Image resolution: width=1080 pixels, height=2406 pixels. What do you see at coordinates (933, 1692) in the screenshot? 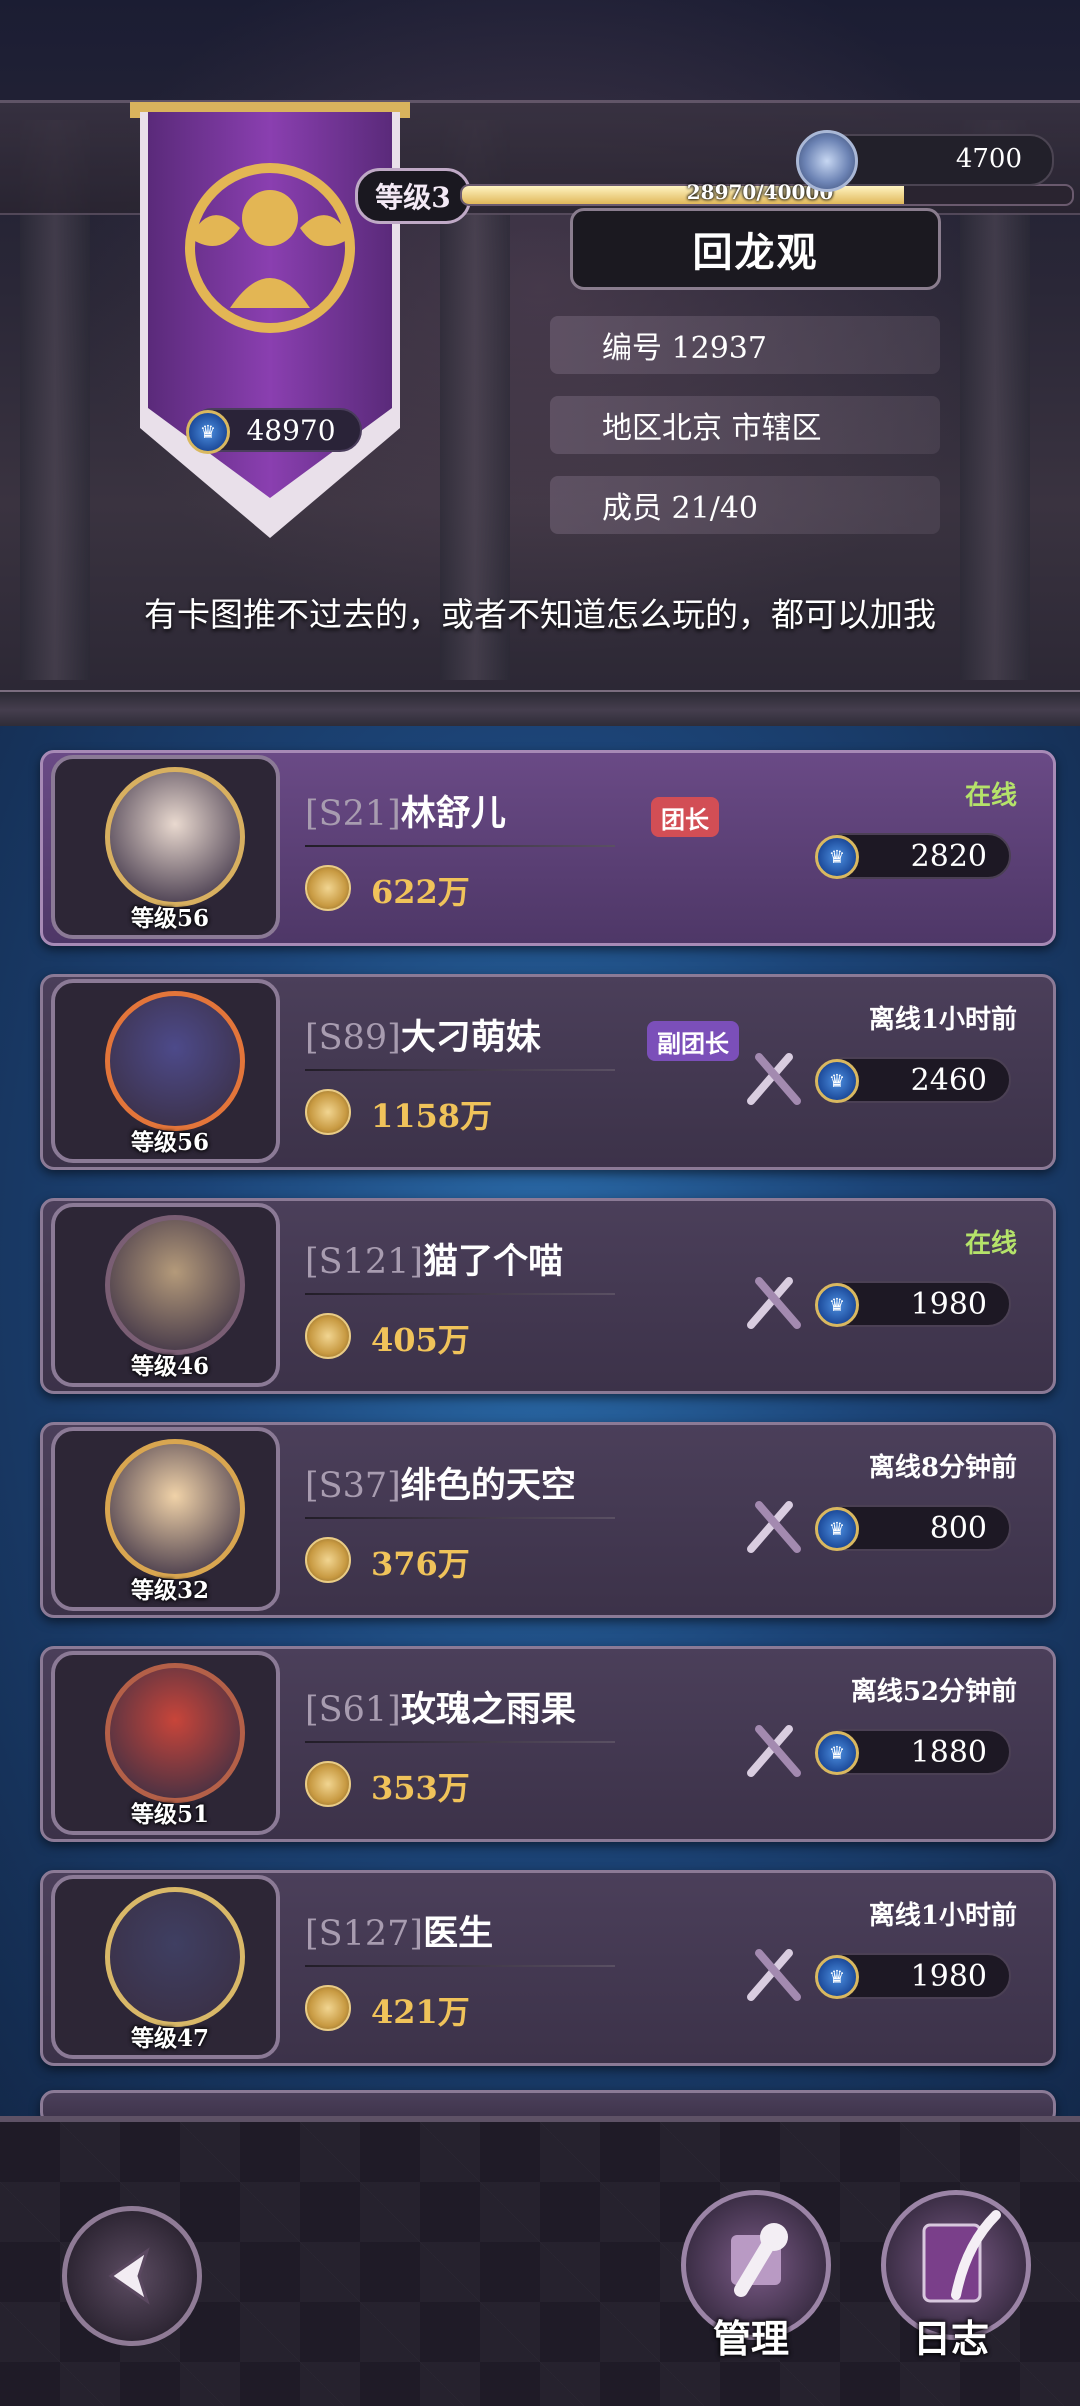
I see `member-status: 离线52分钟前` at bounding box center [933, 1692].